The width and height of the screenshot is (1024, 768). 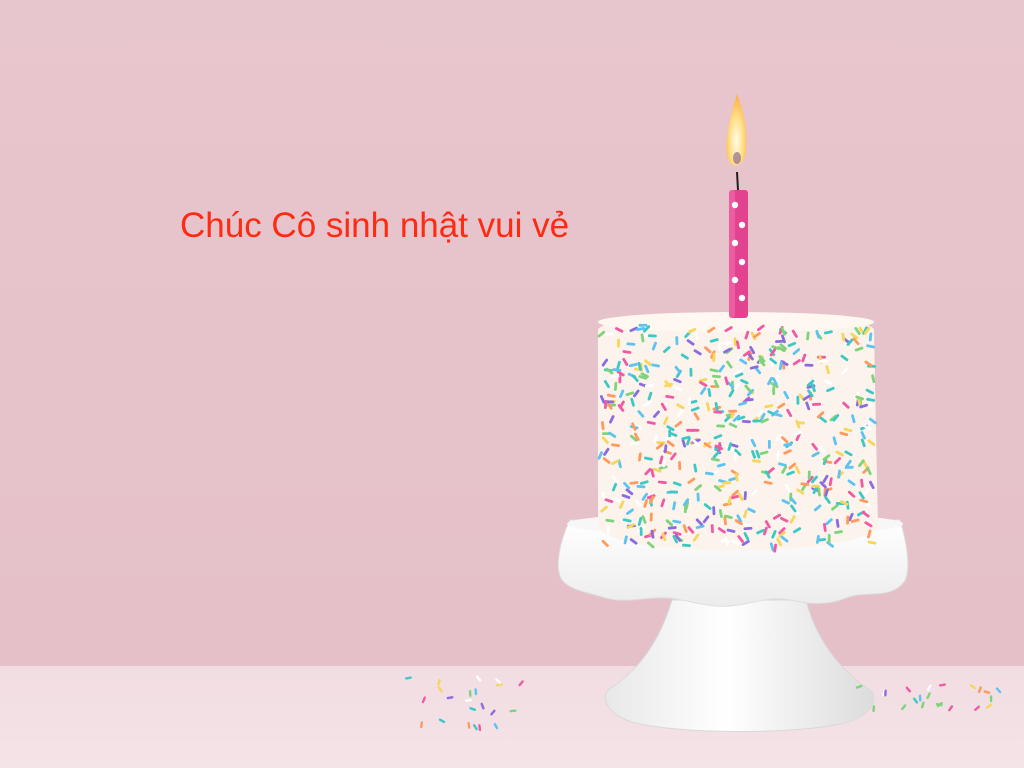 I want to click on cake-stand-base, so click(x=739, y=665).